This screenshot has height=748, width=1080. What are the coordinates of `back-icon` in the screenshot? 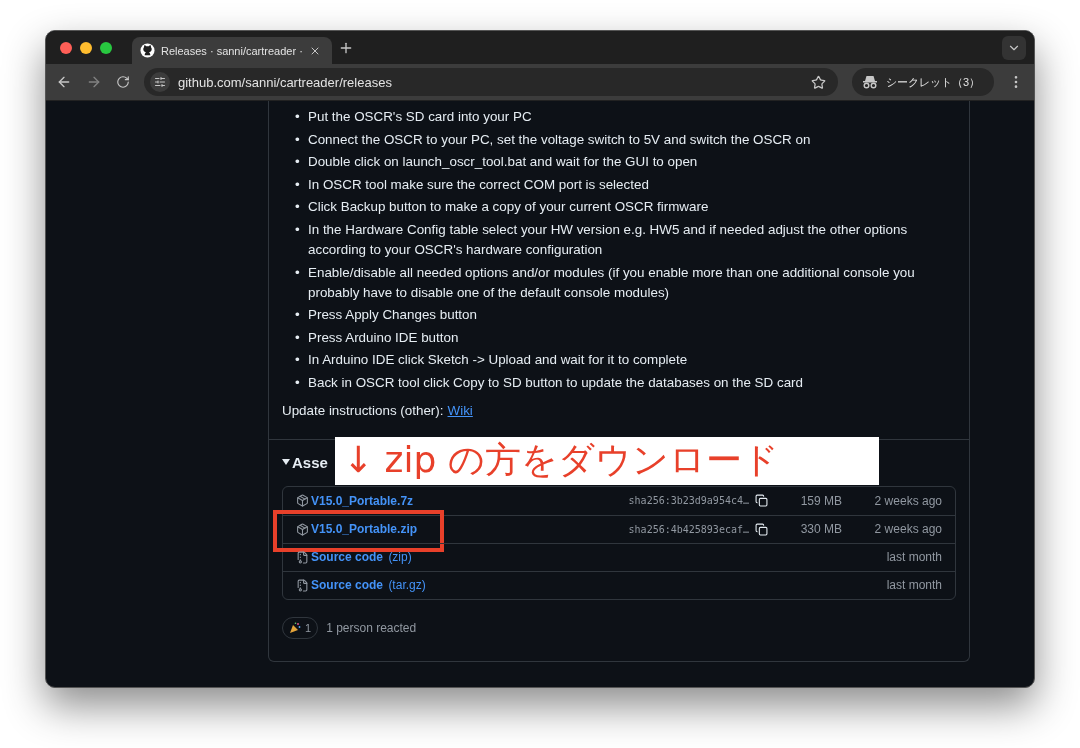 It's located at (64, 82).